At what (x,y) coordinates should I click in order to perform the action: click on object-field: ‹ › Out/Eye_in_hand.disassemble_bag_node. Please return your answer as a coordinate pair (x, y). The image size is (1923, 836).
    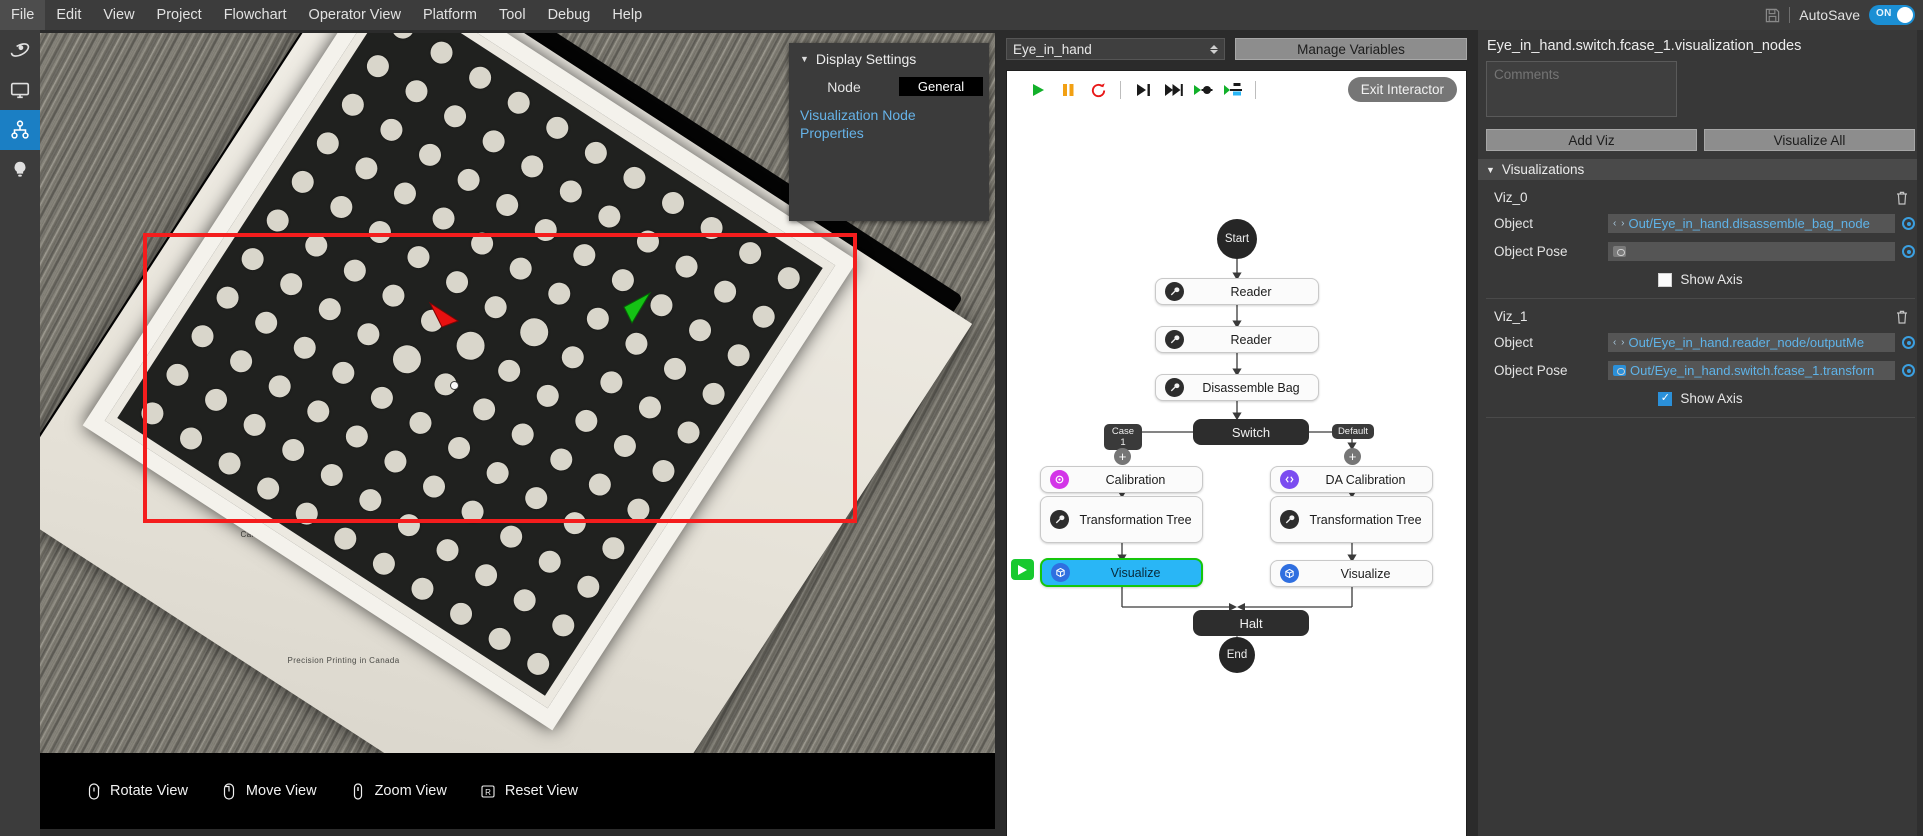
    Looking at the image, I should click on (1751, 223).